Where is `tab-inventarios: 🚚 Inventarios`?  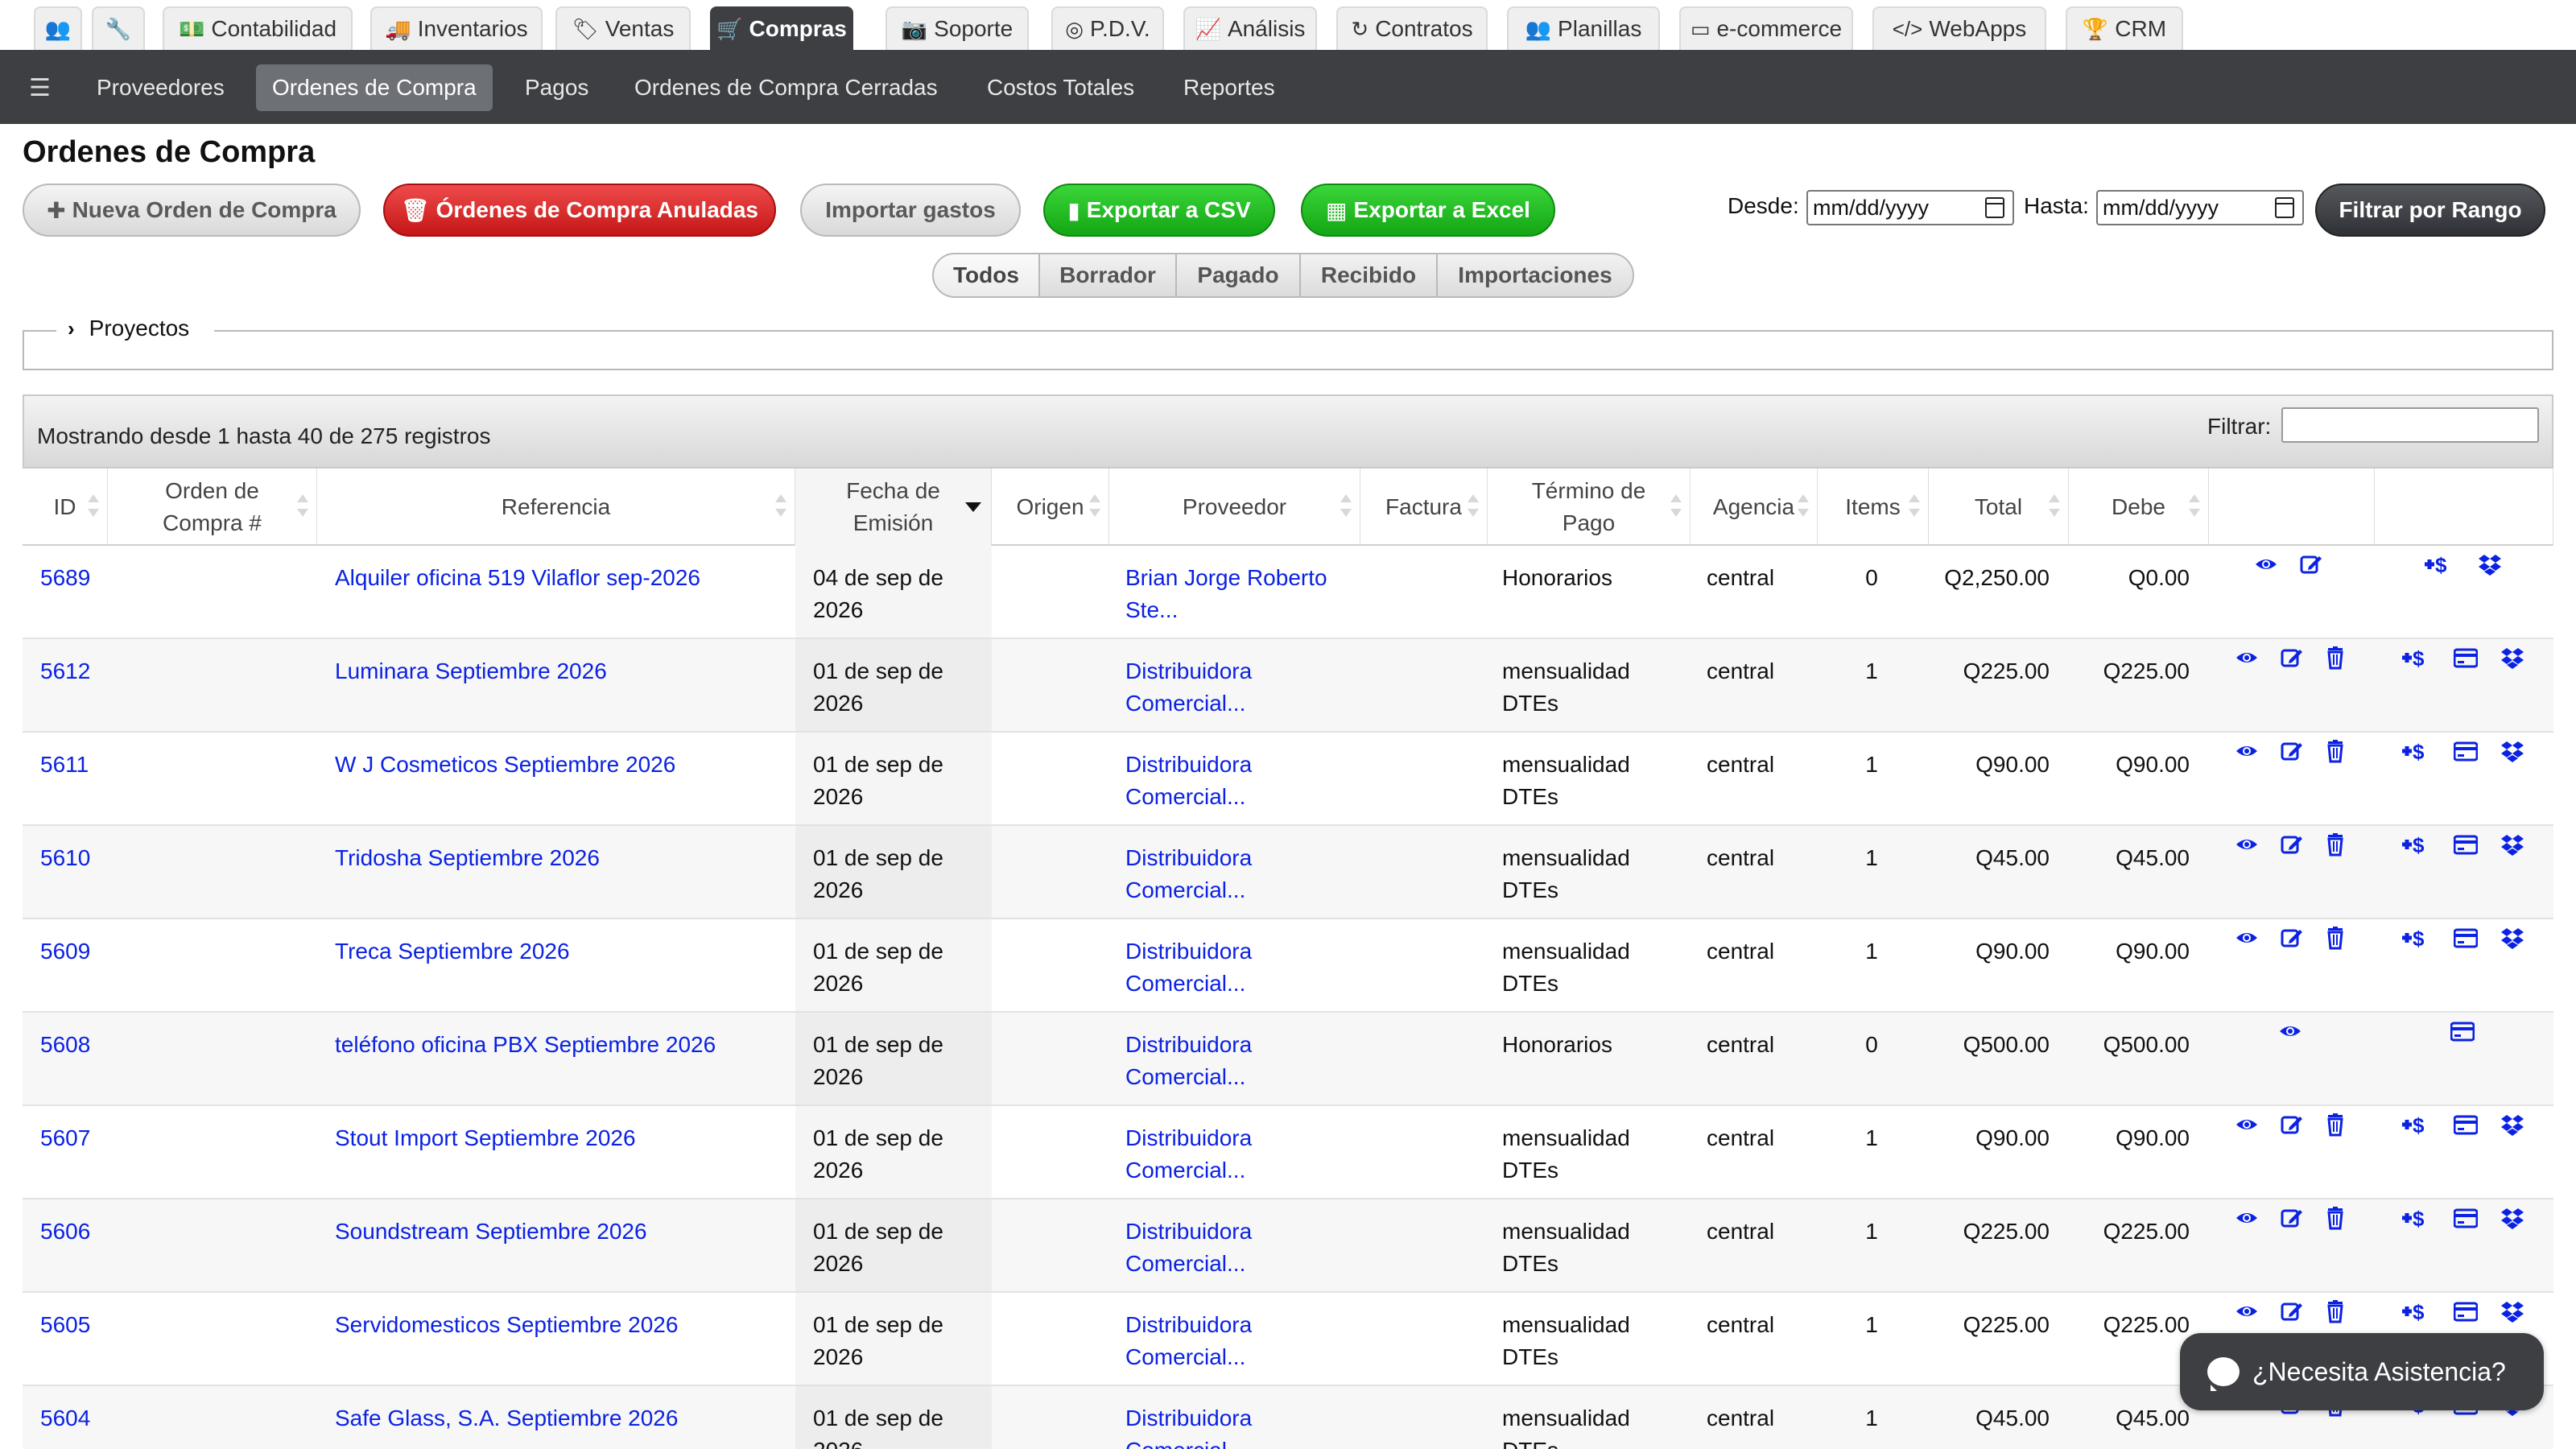
tab-inventarios: 🚚 Inventarios is located at coordinates (456, 28).